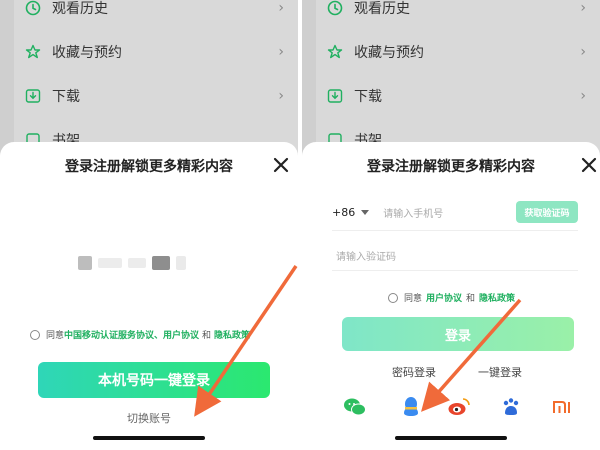 This screenshot has height=450, width=600. Describe the element at coordinates (131, 334) in the screenshot. I see `service-agreement-link: 中国移动认证服务协议、用户协议` at that location.